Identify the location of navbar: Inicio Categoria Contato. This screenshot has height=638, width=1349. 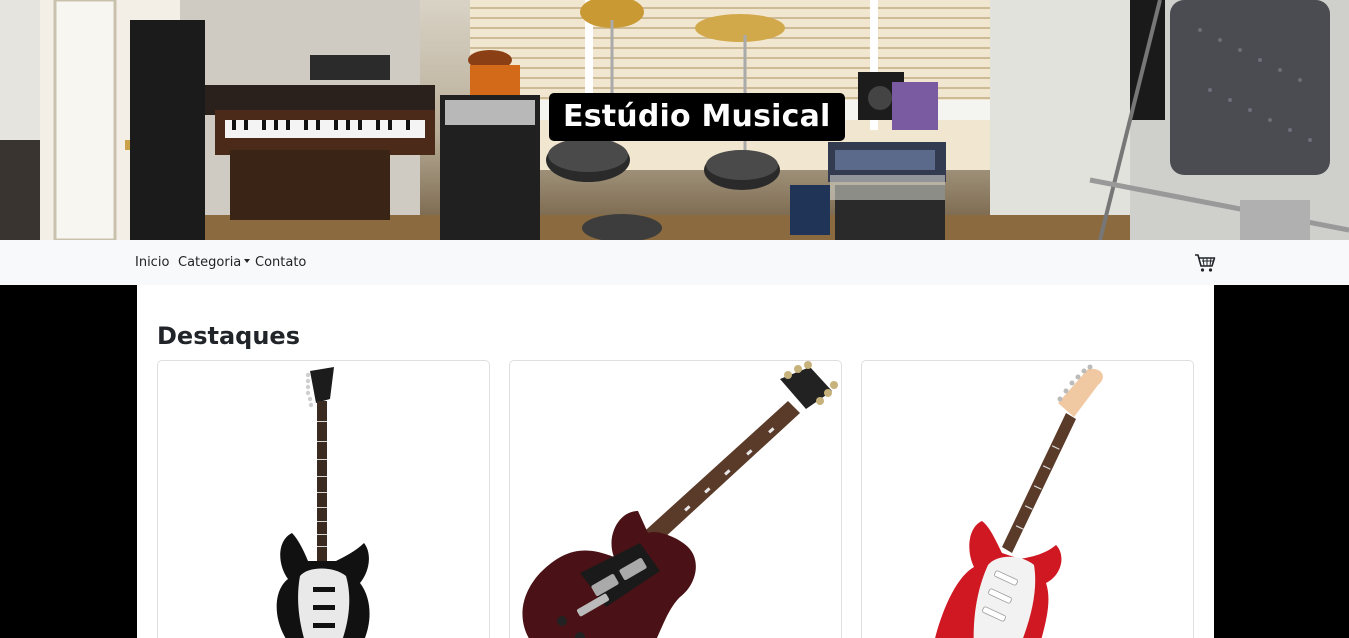
(674, 262).